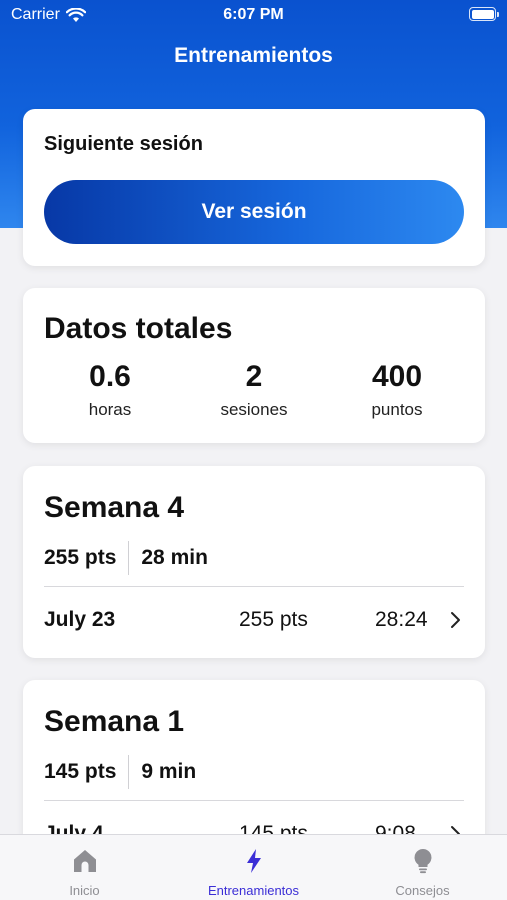 Image resolution: width=507 pixels, height=900 pixels. What do you see at coordinates (80, 557) in the screenshot?
I see `week-points: 255 pts` at bounding box center [80, 557].